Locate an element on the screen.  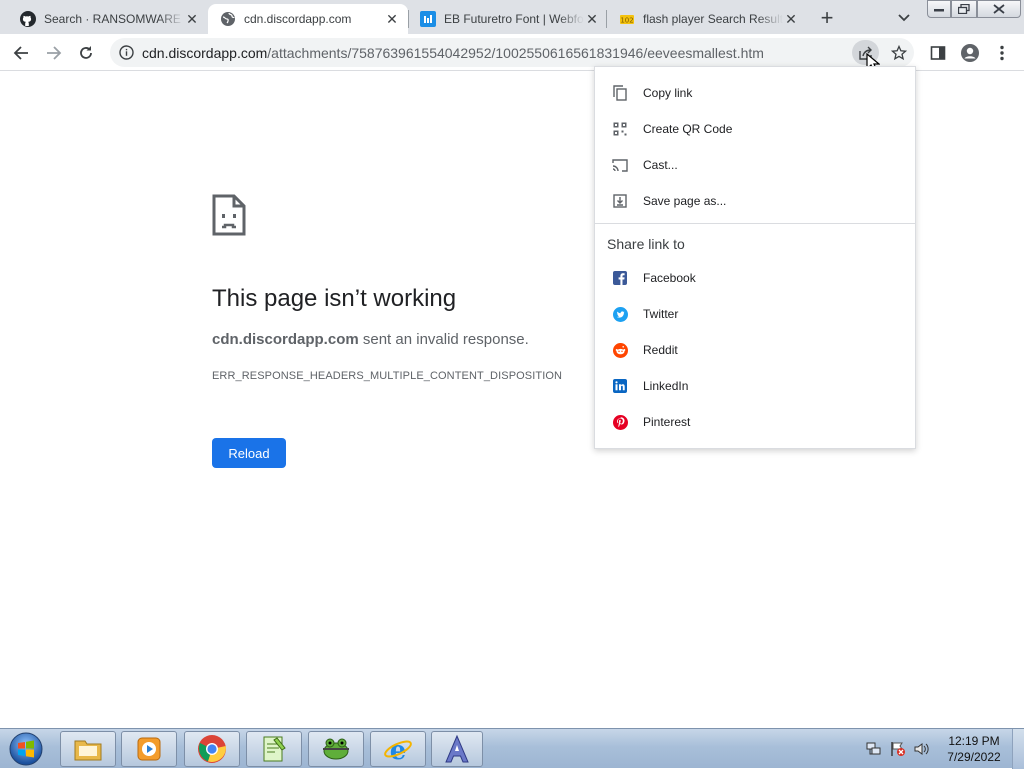
facebook-icon is located at coordinates (620, 278).